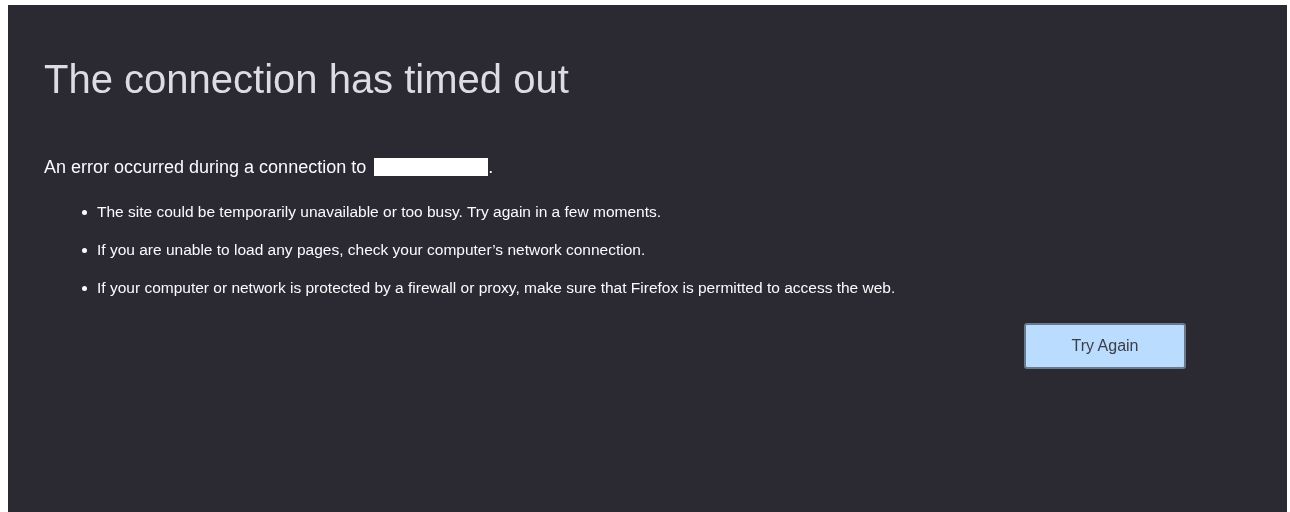  Describe the element at coordinates (1105, 346) in the screenshot. I see `try-again-button: Try Again` at that location.